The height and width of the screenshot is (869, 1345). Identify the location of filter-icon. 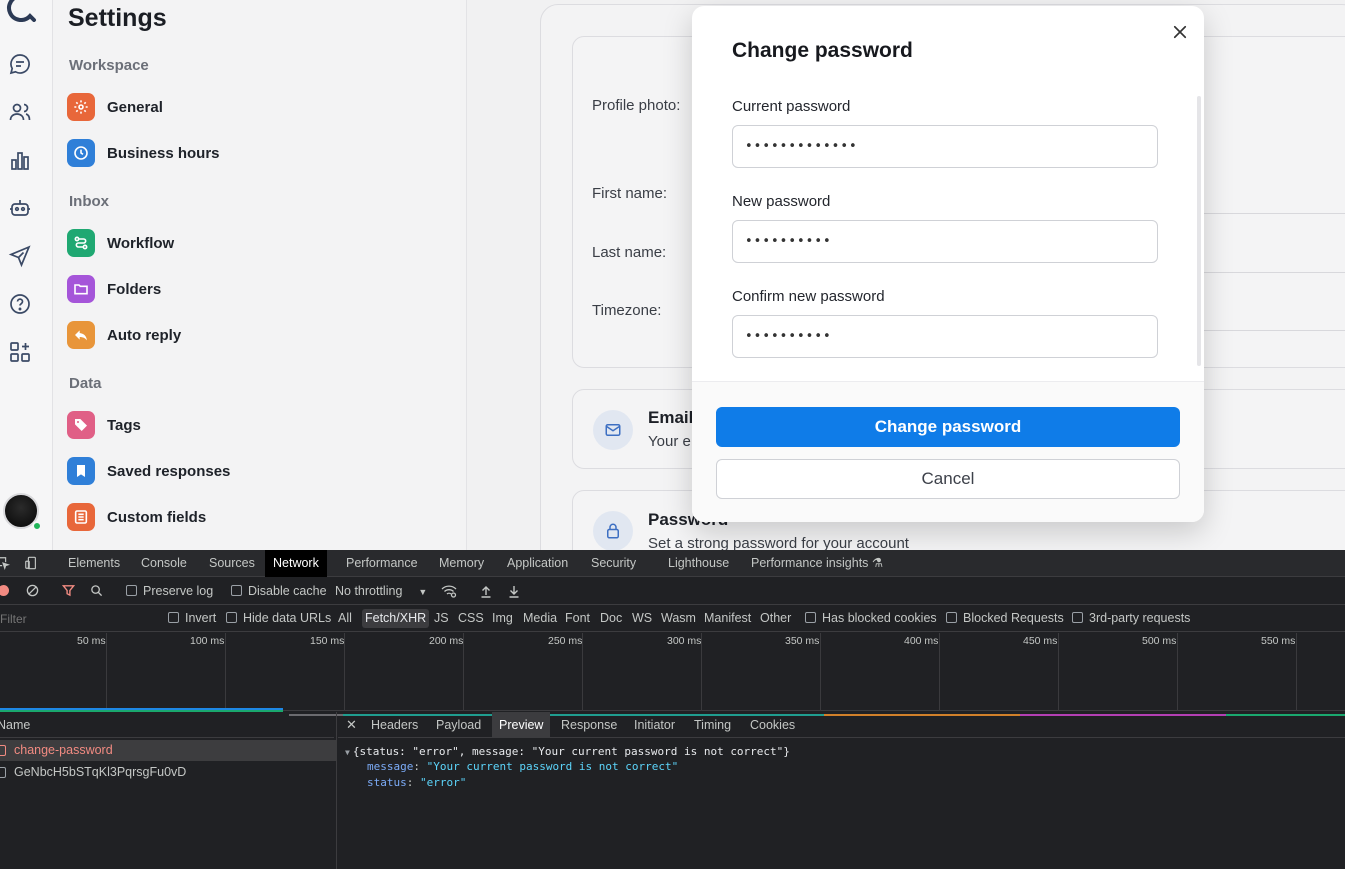
(68, 591).